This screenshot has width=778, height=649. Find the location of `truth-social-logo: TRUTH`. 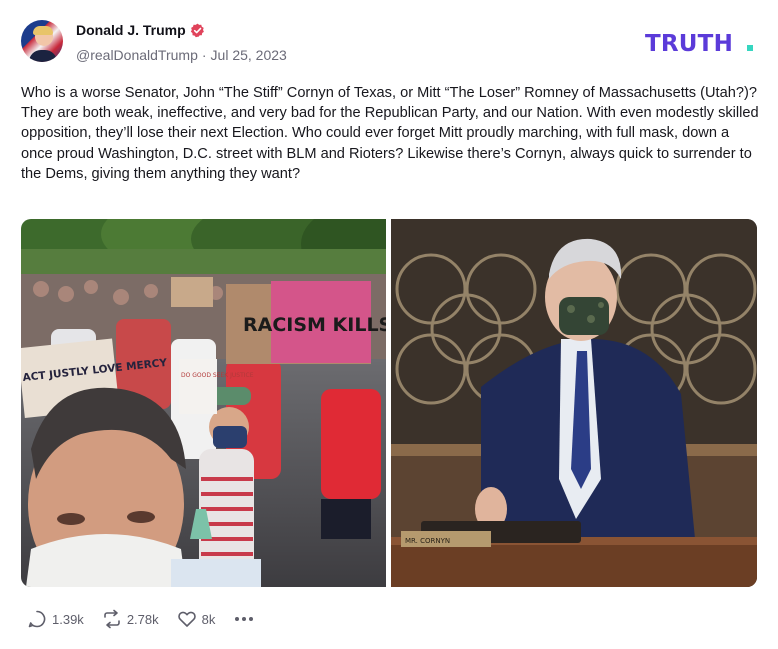

truth-social-logo: TRUTH is located at coordinates (702, 42).